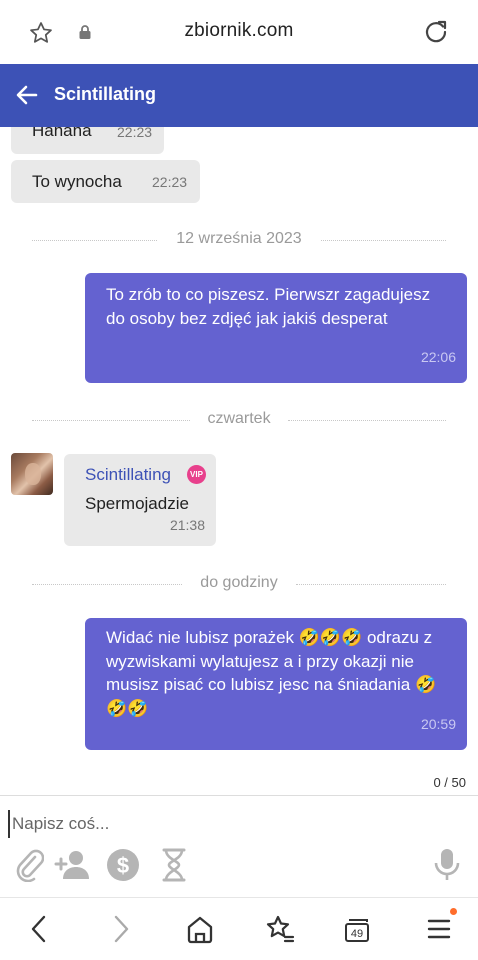 Image resolution: width=478 pixels, height=960 pixels. I want to click on date-label: czwartek, so click(239, 418).